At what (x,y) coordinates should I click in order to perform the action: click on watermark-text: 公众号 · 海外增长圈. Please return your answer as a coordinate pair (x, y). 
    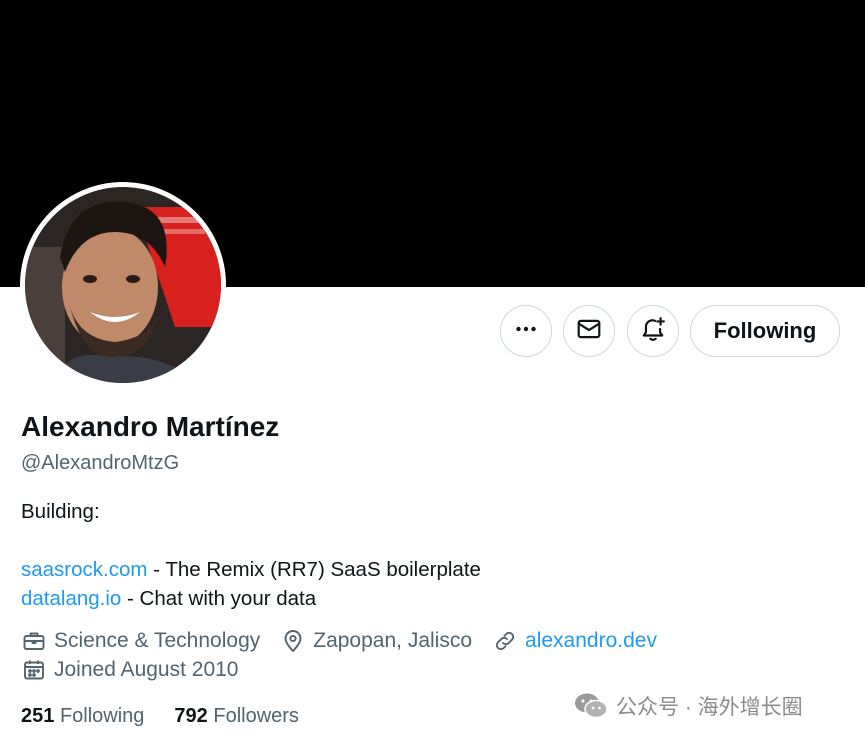
    Looking at the image, I should click on (709, 707).